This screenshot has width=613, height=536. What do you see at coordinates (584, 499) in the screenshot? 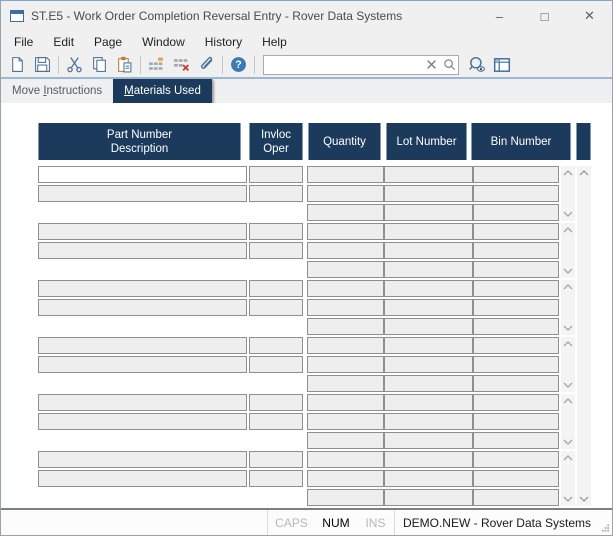
I see `scroll-down-icon` at bounding box center [584, 499].